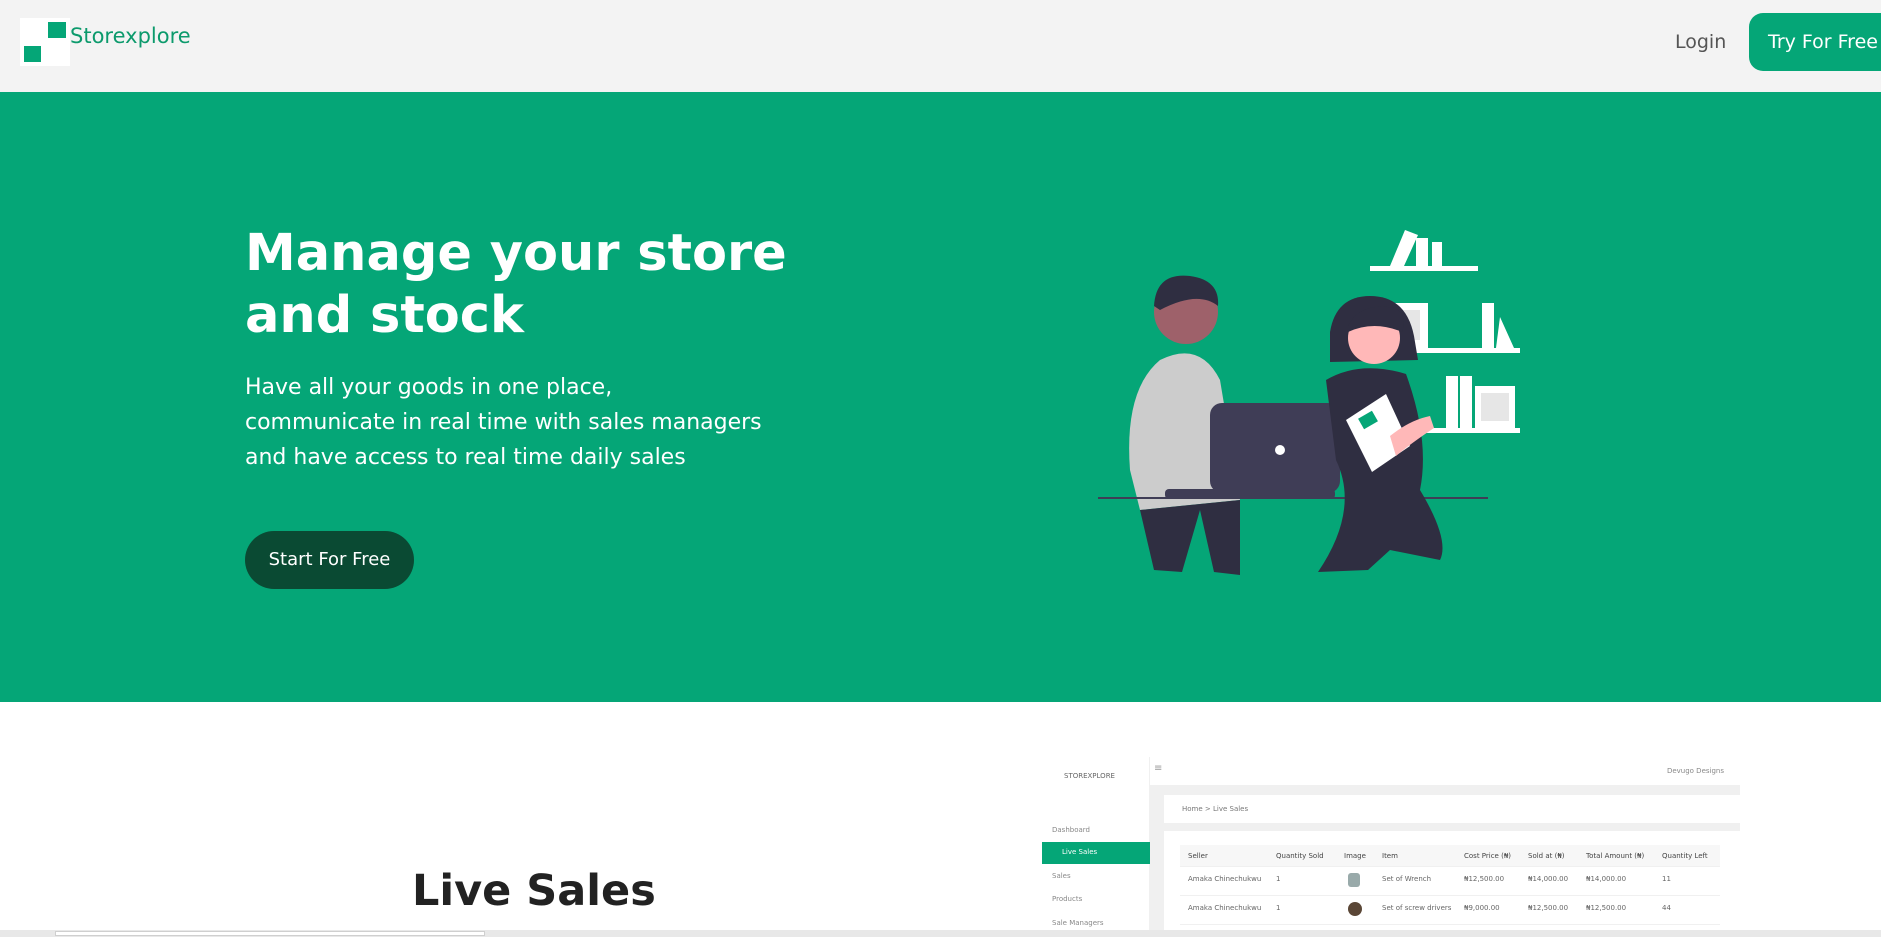  I want to click on menu-icon: ≡, so click(1158, 768).